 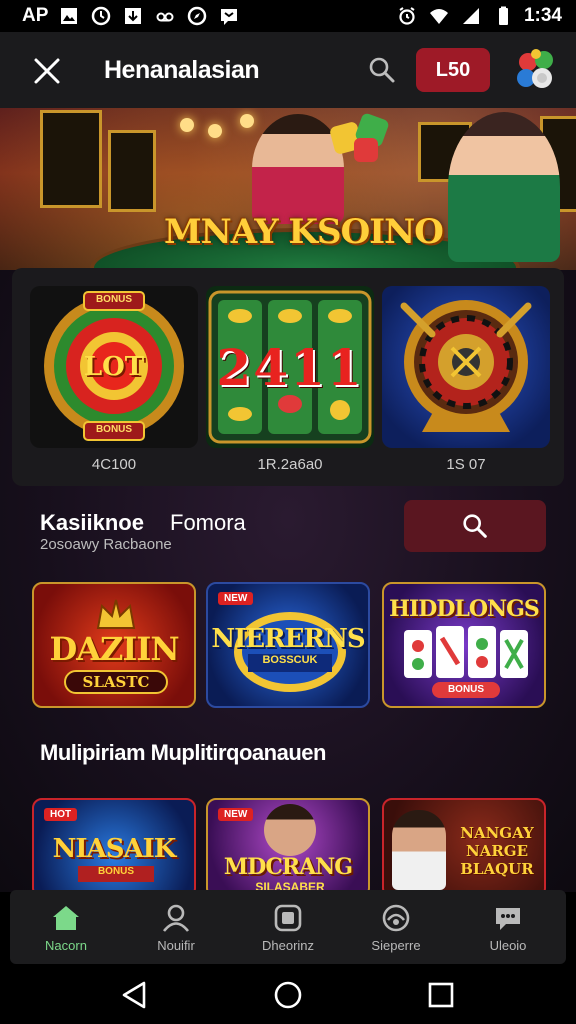 I want to click on tile-title: DAZIIN, so click(x=114, y=649).